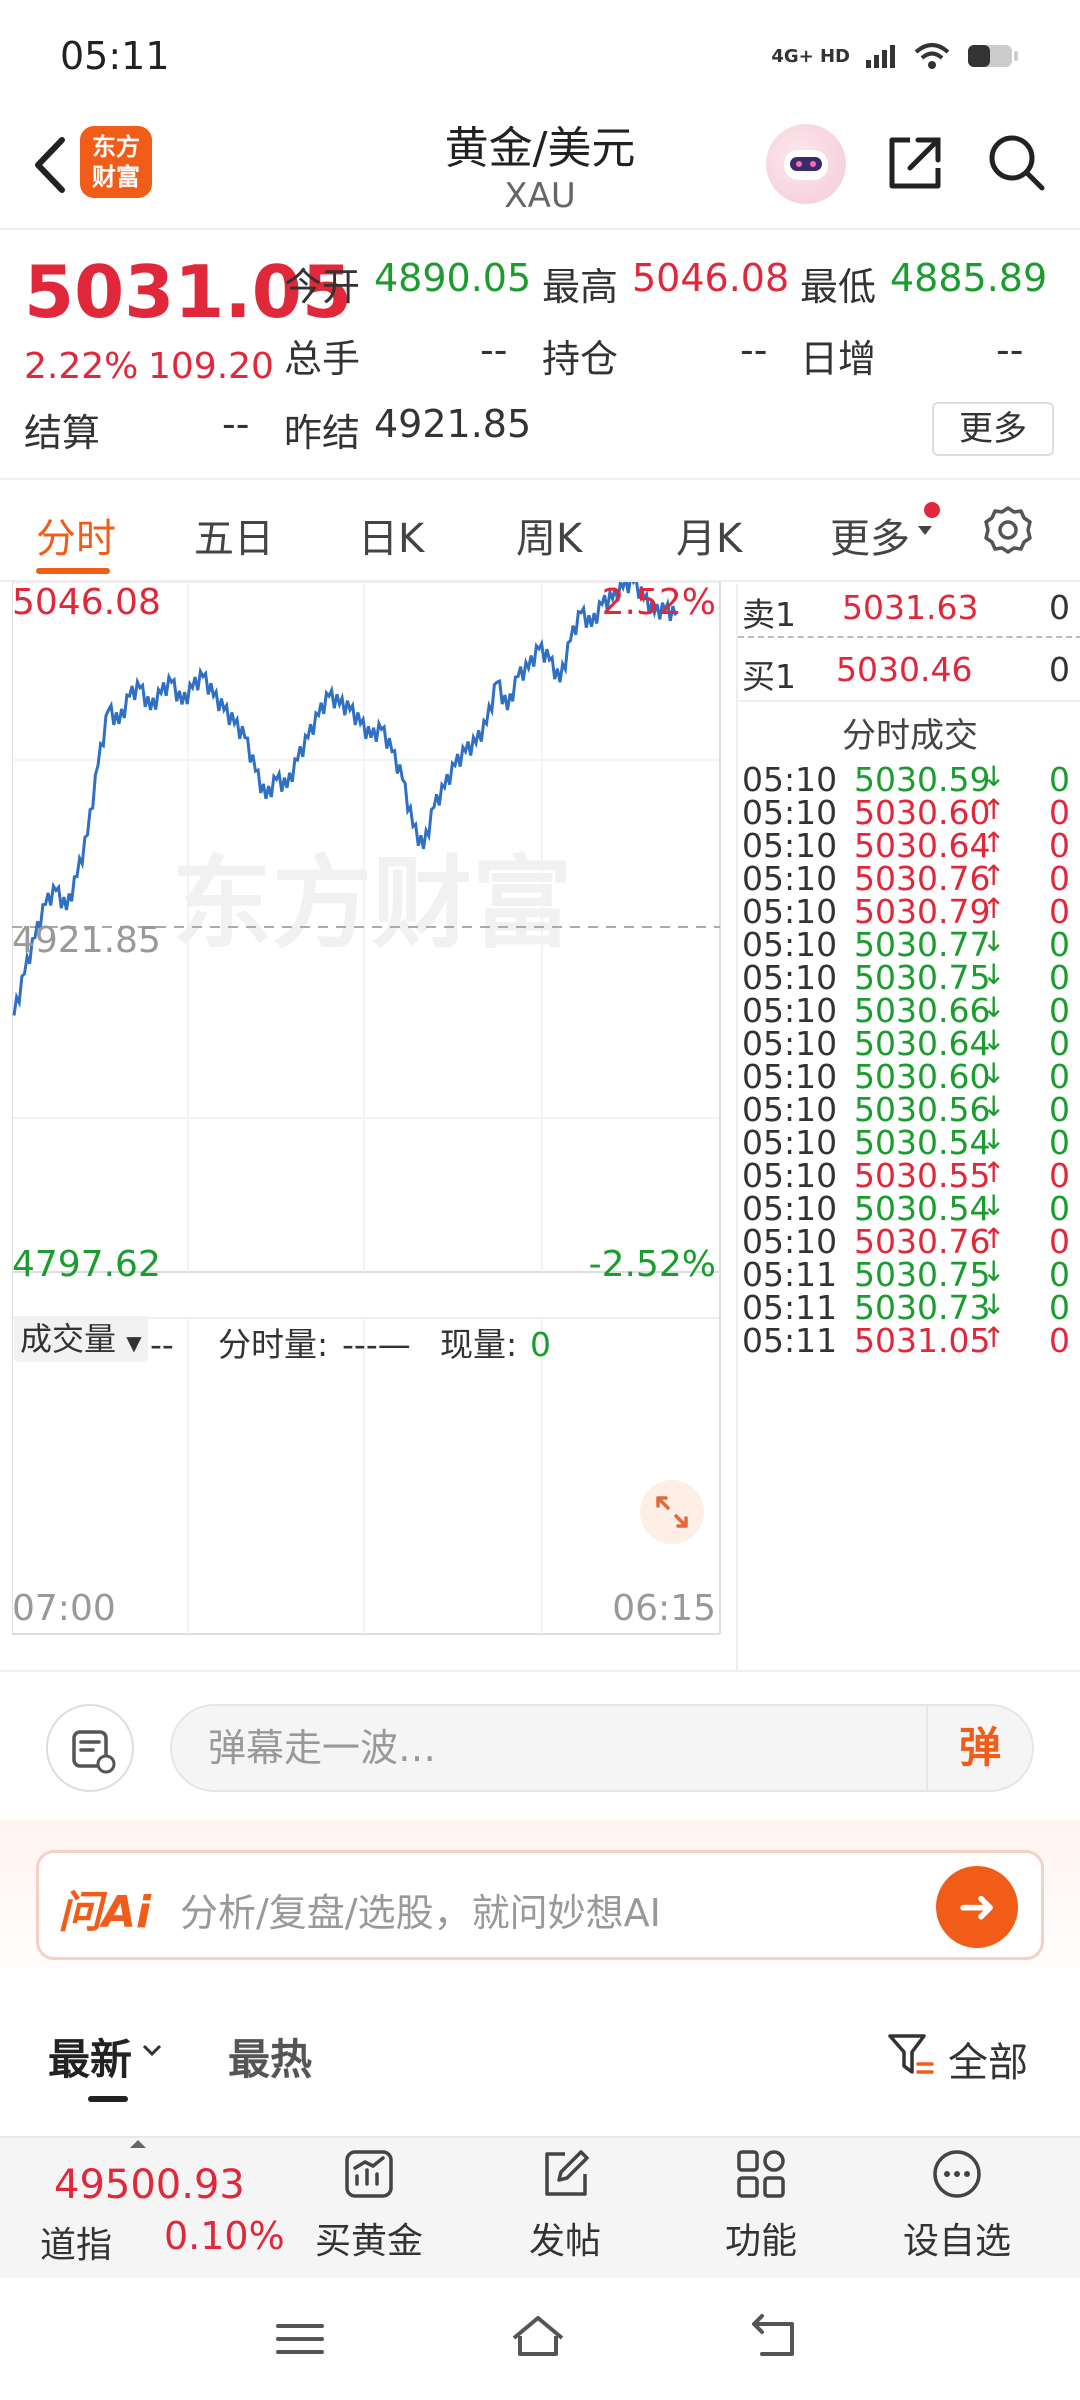  I want to click on search-icon, so click(1017, 163).